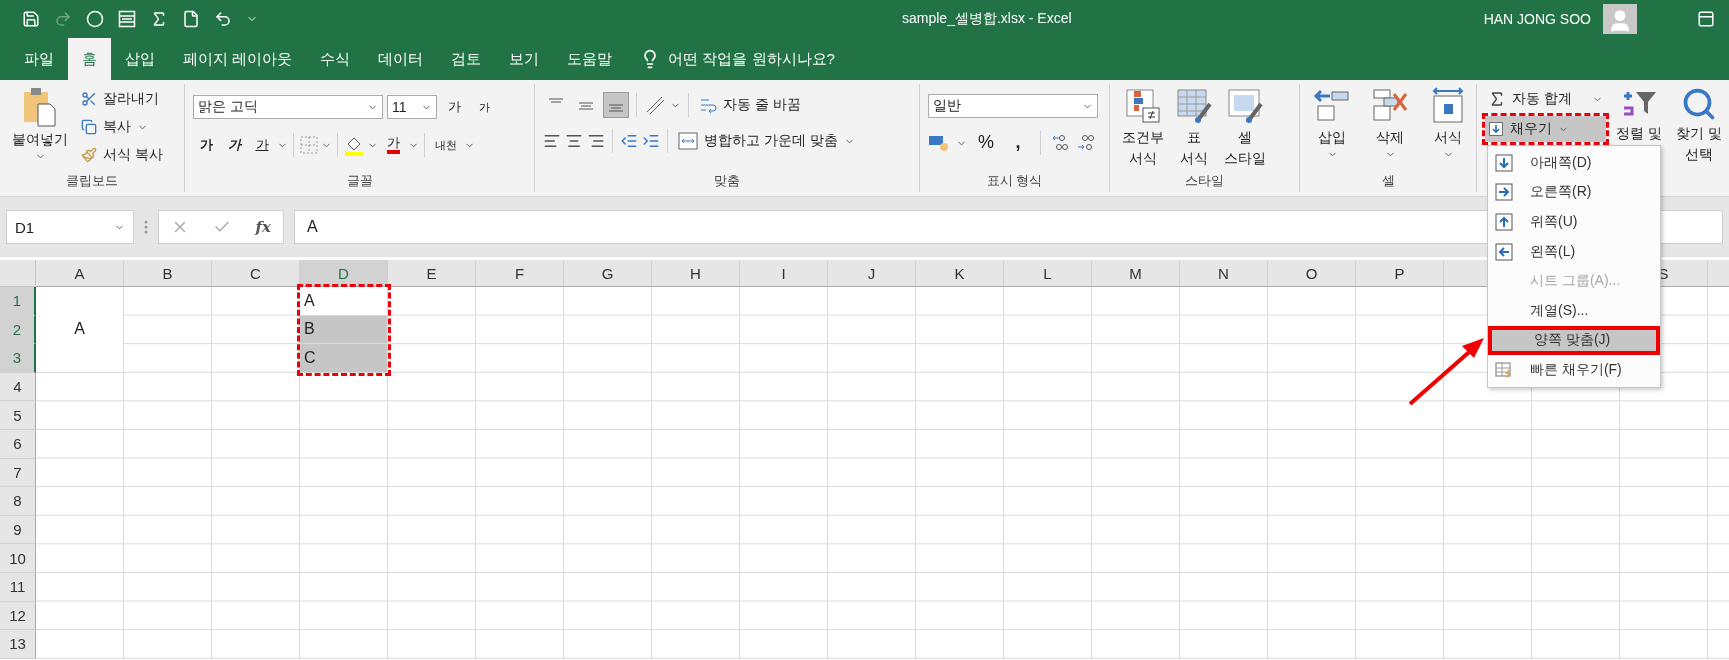 This screenshot has height=660, width=1729. What do you see at coordinates (18, 587) in the screenshot?
I see `row-header: 11` at bounding box center [18, 587].